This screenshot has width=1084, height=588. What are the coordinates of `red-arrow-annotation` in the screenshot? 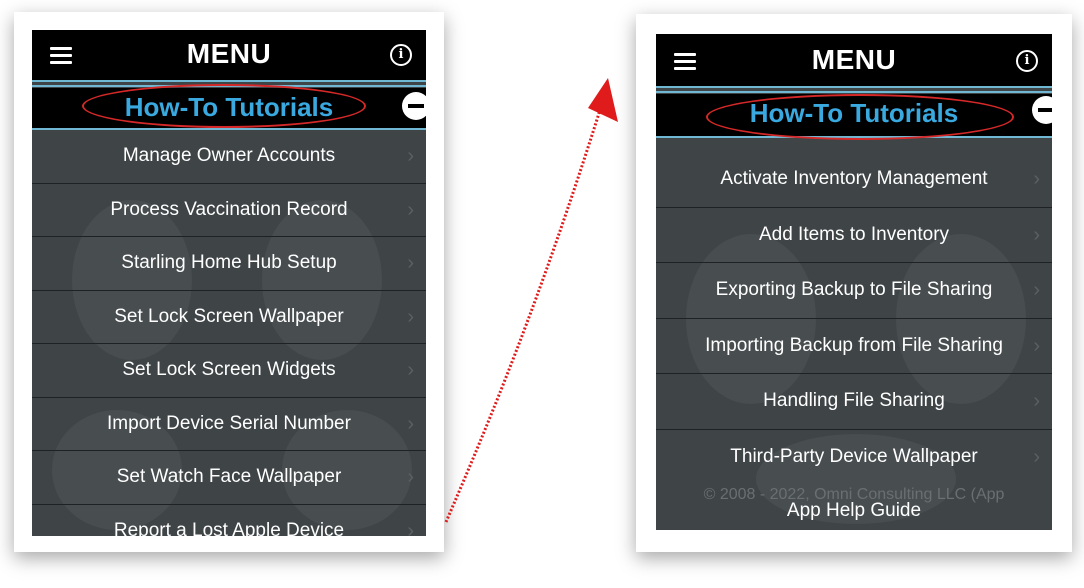 It's located at (531, 300).